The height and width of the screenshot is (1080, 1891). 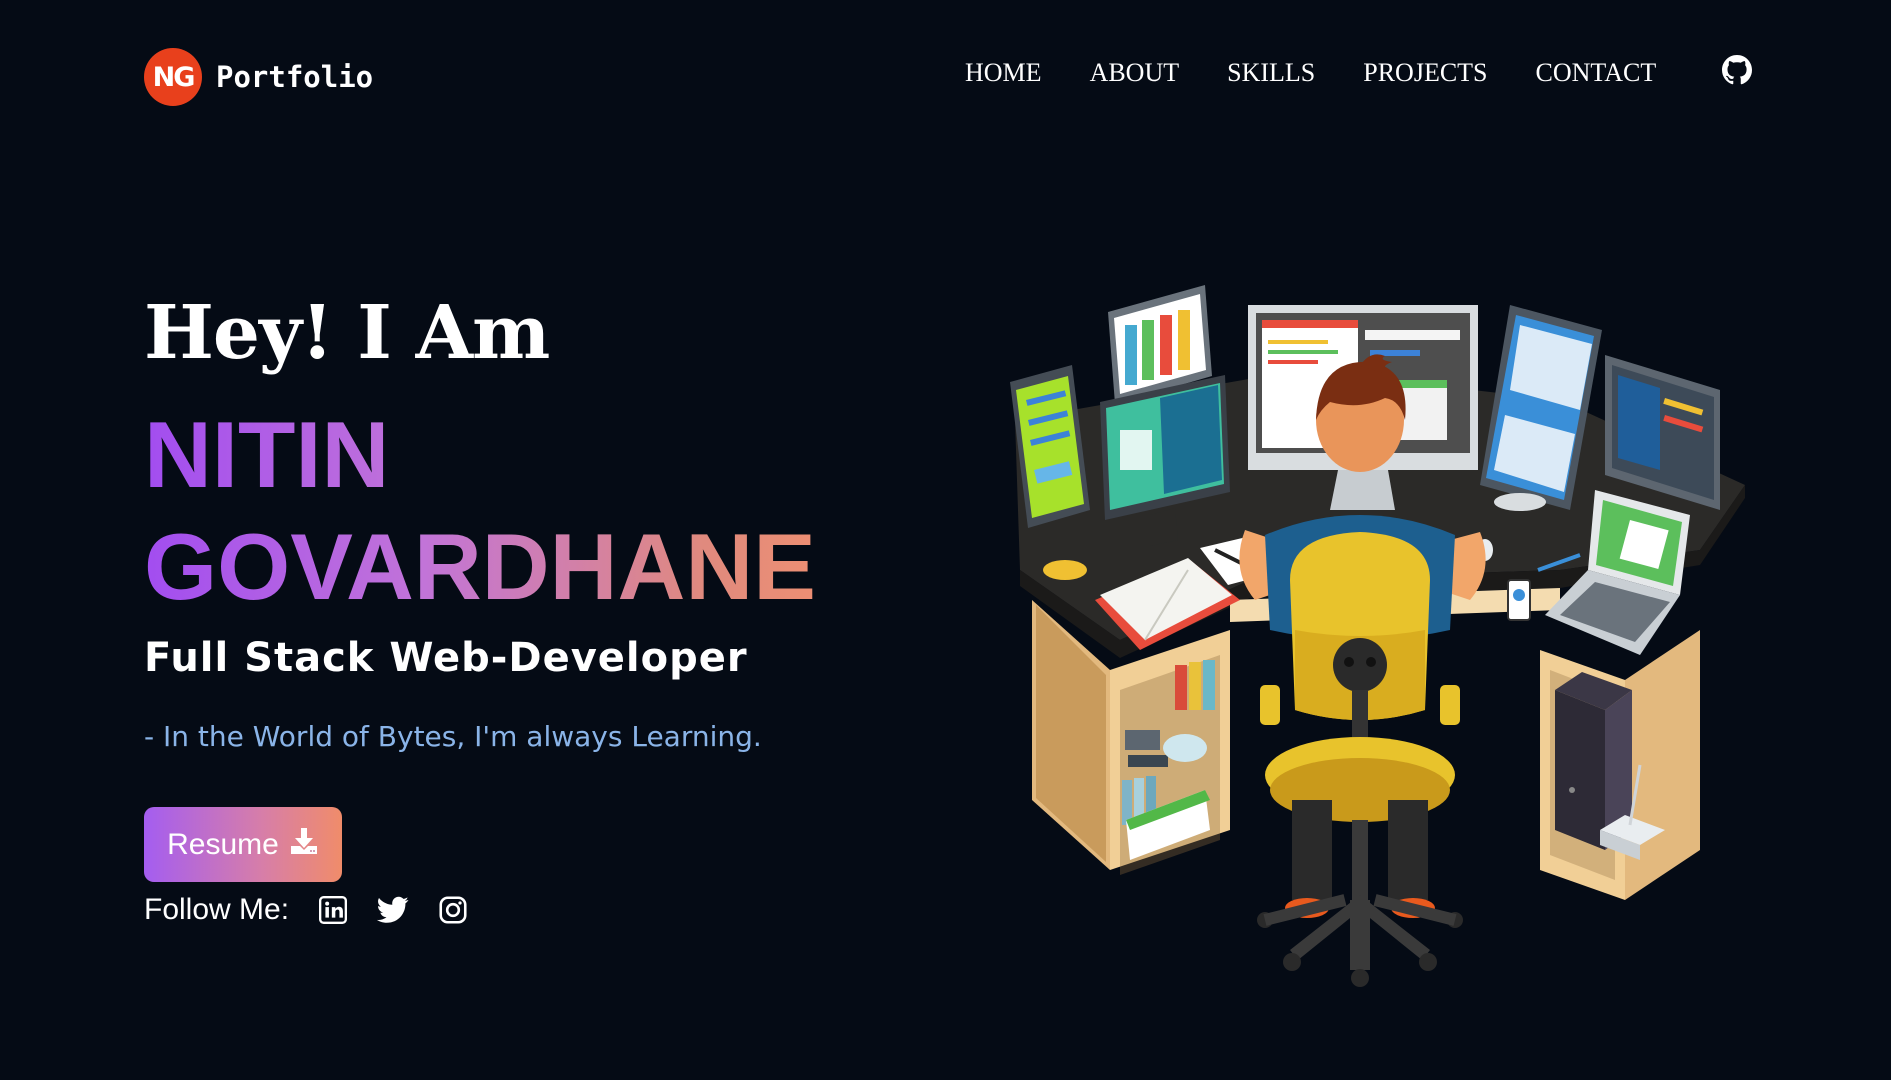 What do you see at coordinates (267, 454) in the screenshot?
I see `first-name: NITIN` at bounding box center [267, 454].